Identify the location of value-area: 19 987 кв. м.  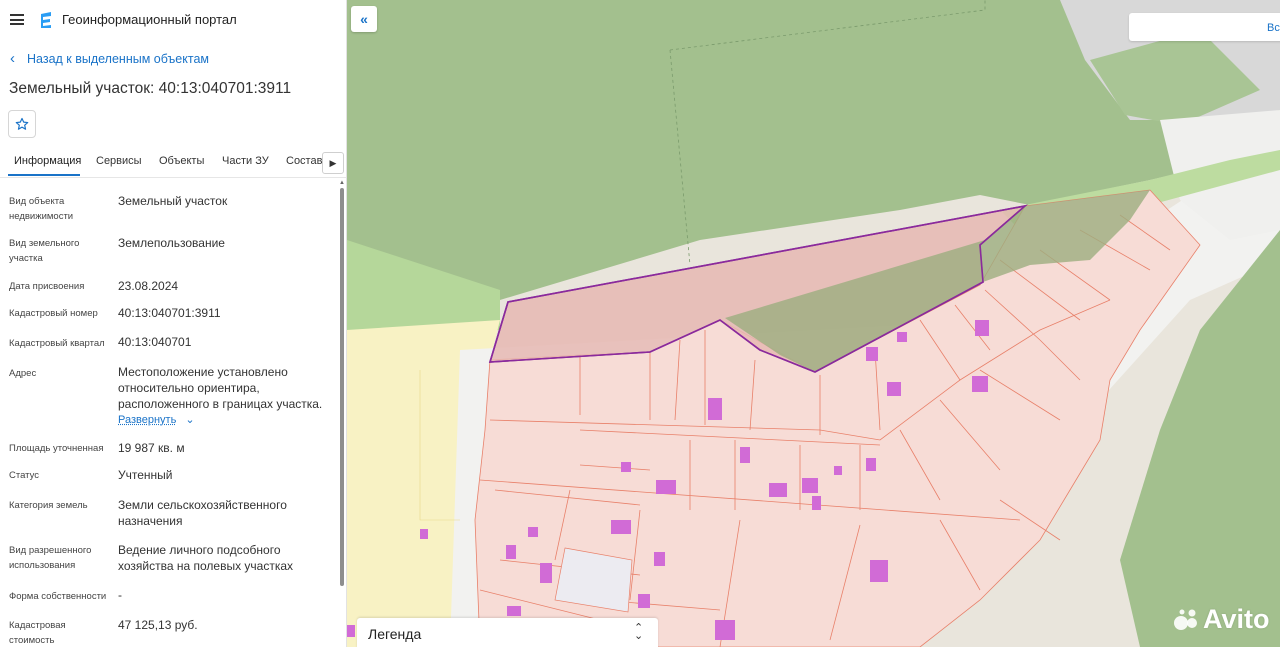
(151, 448).